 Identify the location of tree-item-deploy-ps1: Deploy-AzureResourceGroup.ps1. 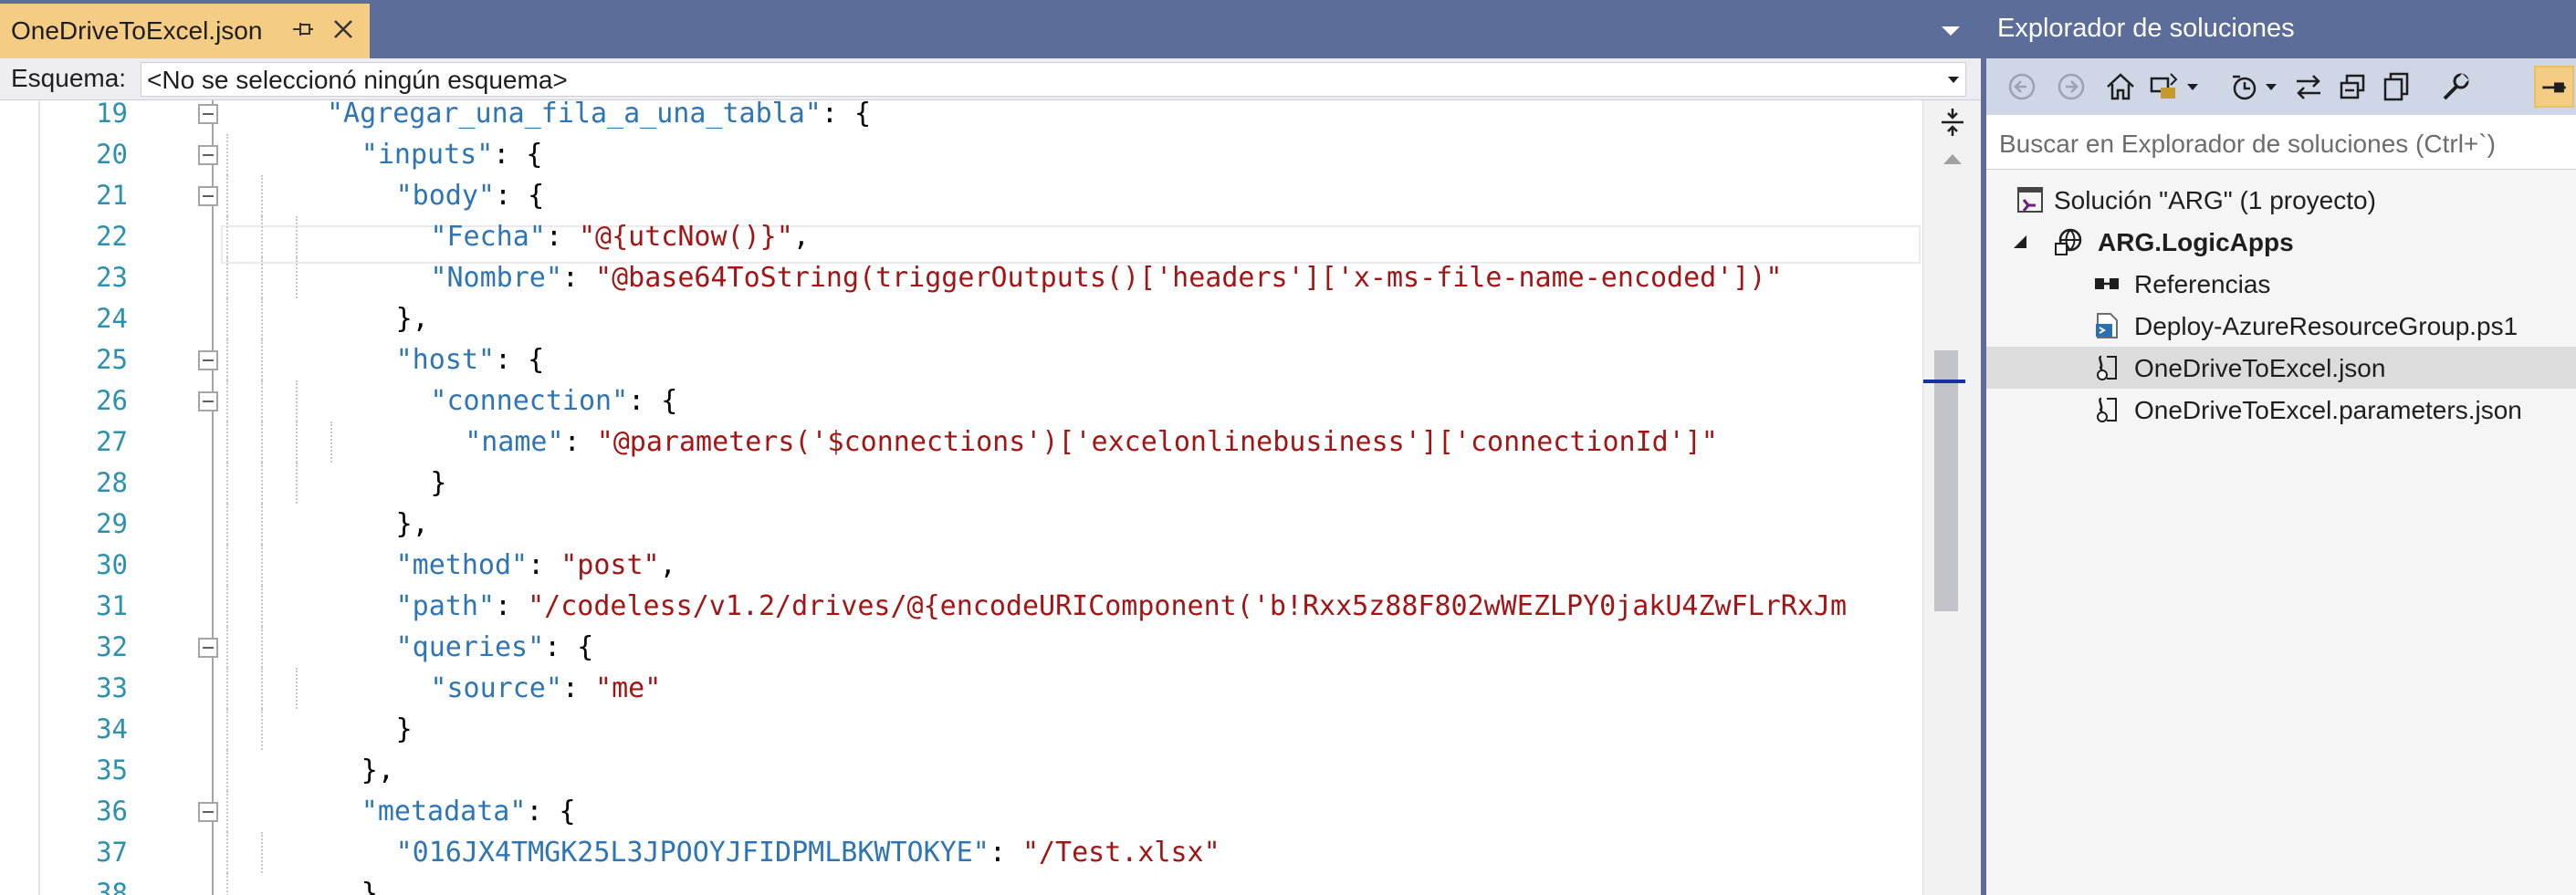
(2281, 326).